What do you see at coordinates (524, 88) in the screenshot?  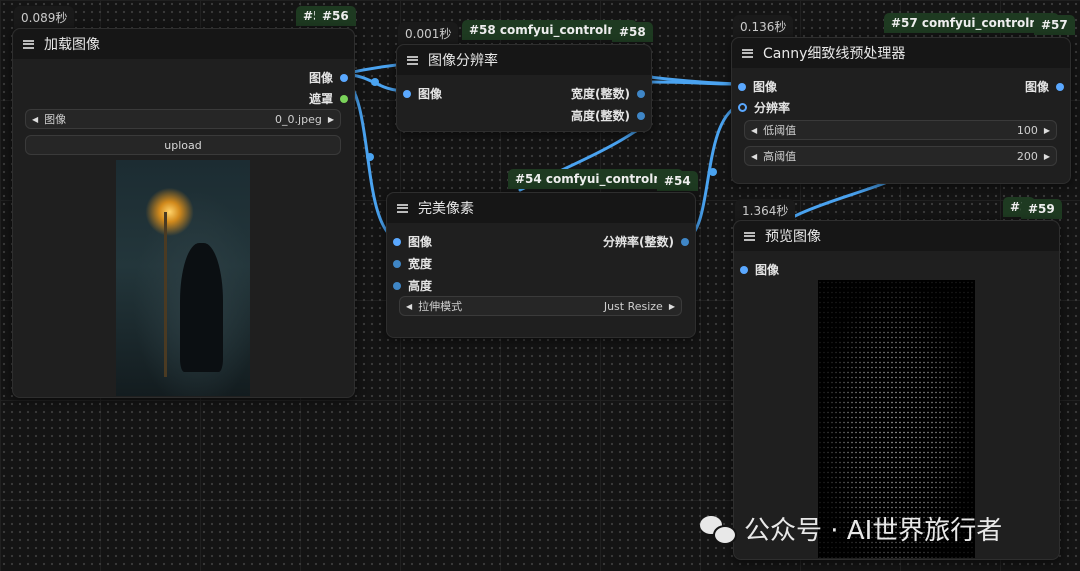 I see `image-resolution-node: 图像分辨率 图像 宽度(整数) 高度(整数)` at bounding box center [524, 88].